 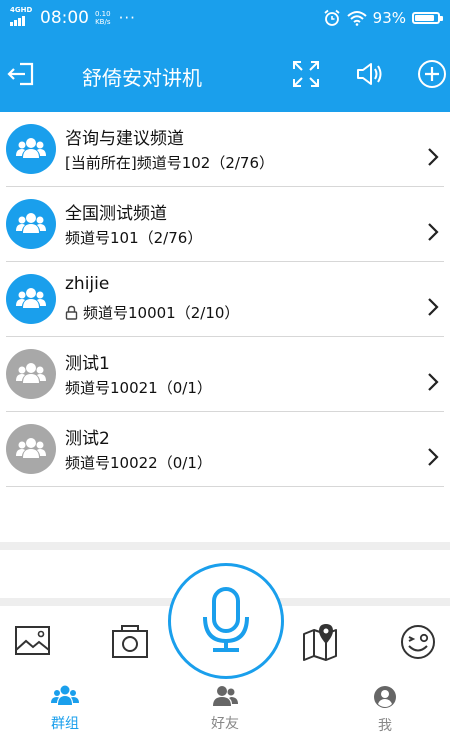 What do you see at coordinates (432, 74) in the screenshot?
I see `add-icon` at bounding box center [432, 74].